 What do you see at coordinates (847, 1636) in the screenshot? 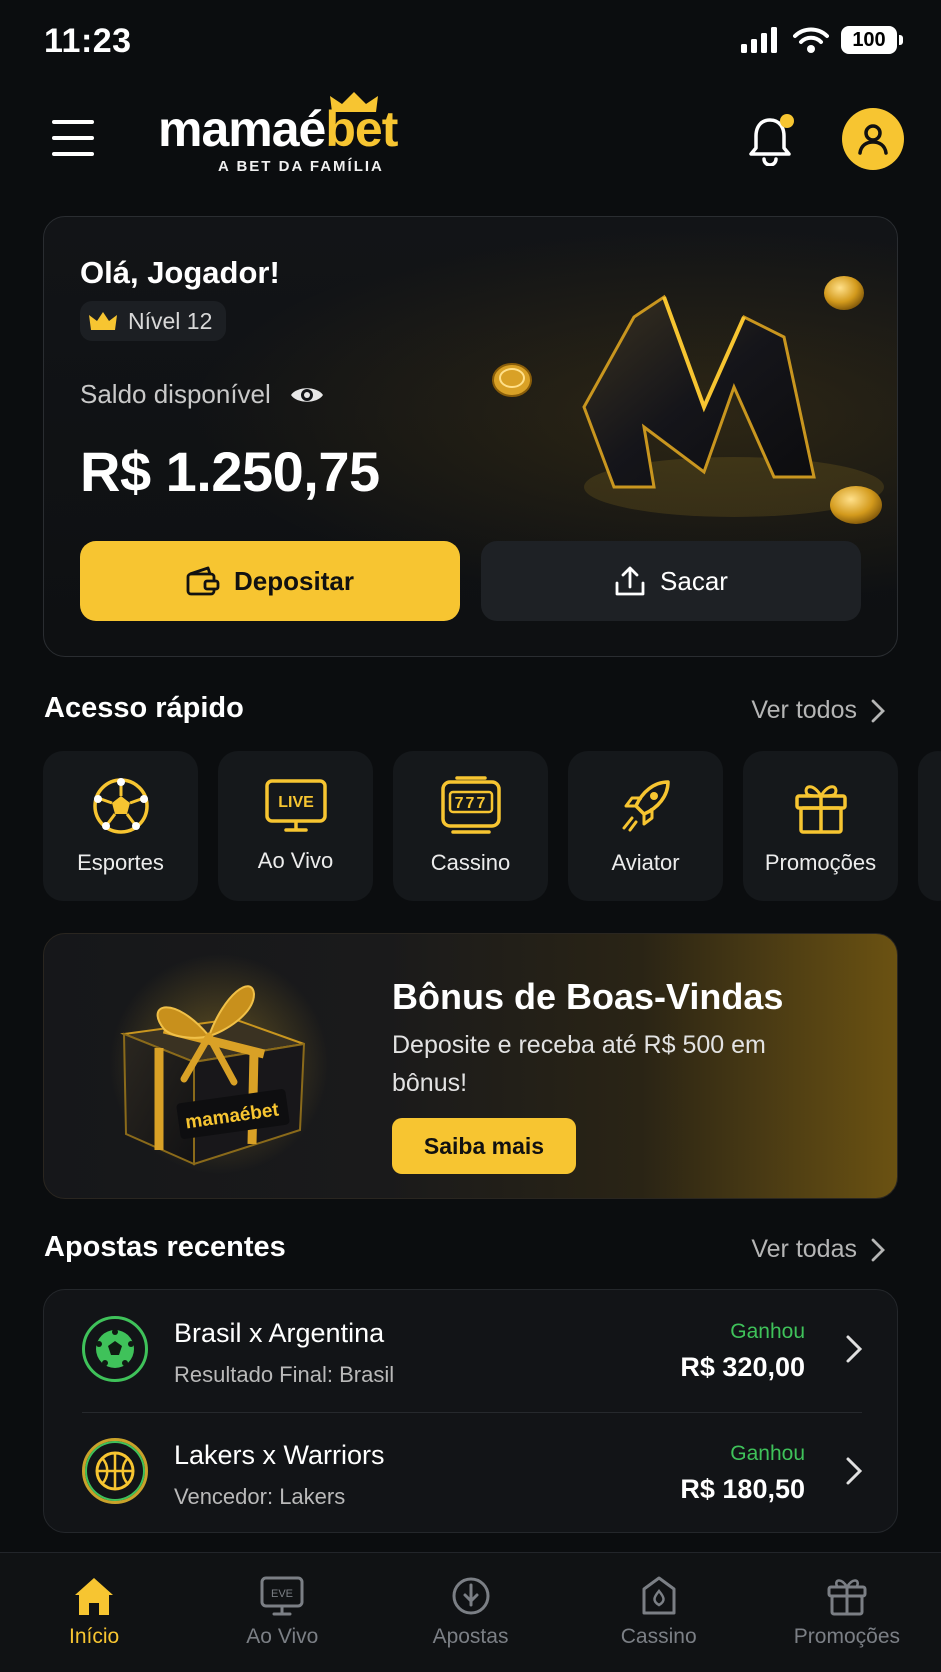
I see `nav-label: Promoções` at bounding box center [847, 1636].